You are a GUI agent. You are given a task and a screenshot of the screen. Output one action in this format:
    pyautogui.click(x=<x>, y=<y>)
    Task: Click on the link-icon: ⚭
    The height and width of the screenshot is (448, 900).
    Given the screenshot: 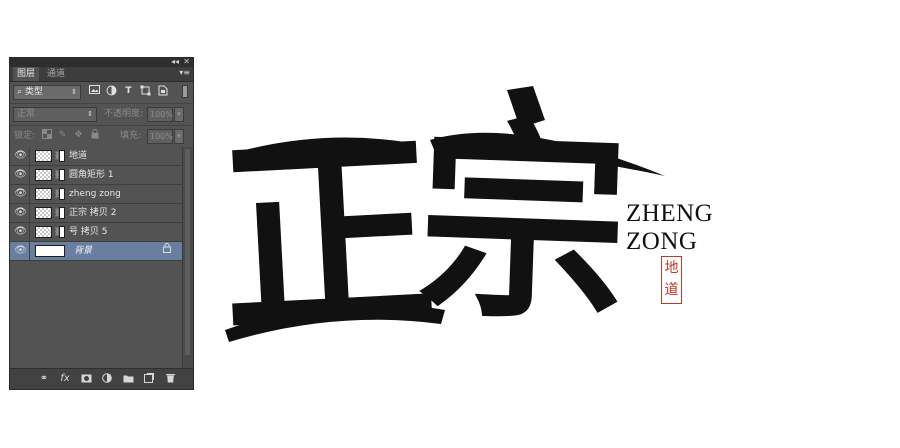 What is the action you would take?
    pyautogui.click(x=44, y=379)
    